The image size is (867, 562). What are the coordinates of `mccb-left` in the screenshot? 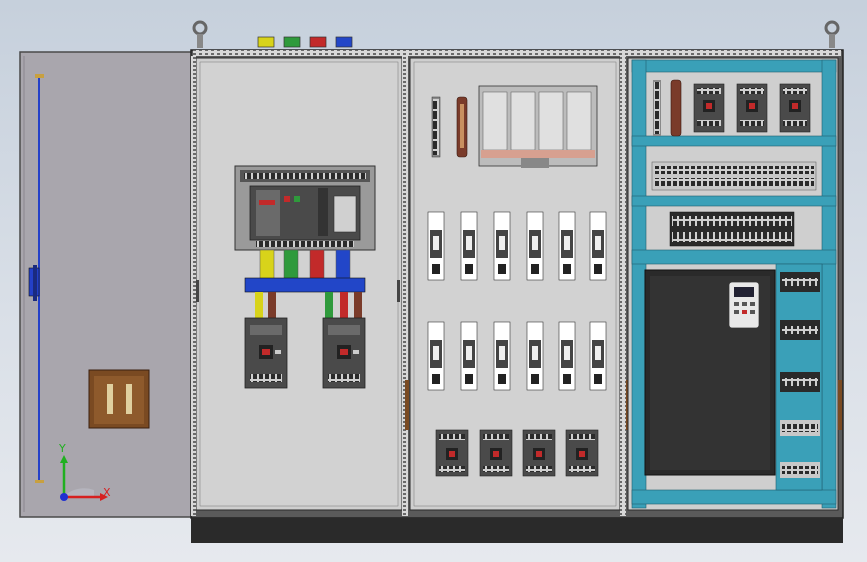 It's located at (266, 353).